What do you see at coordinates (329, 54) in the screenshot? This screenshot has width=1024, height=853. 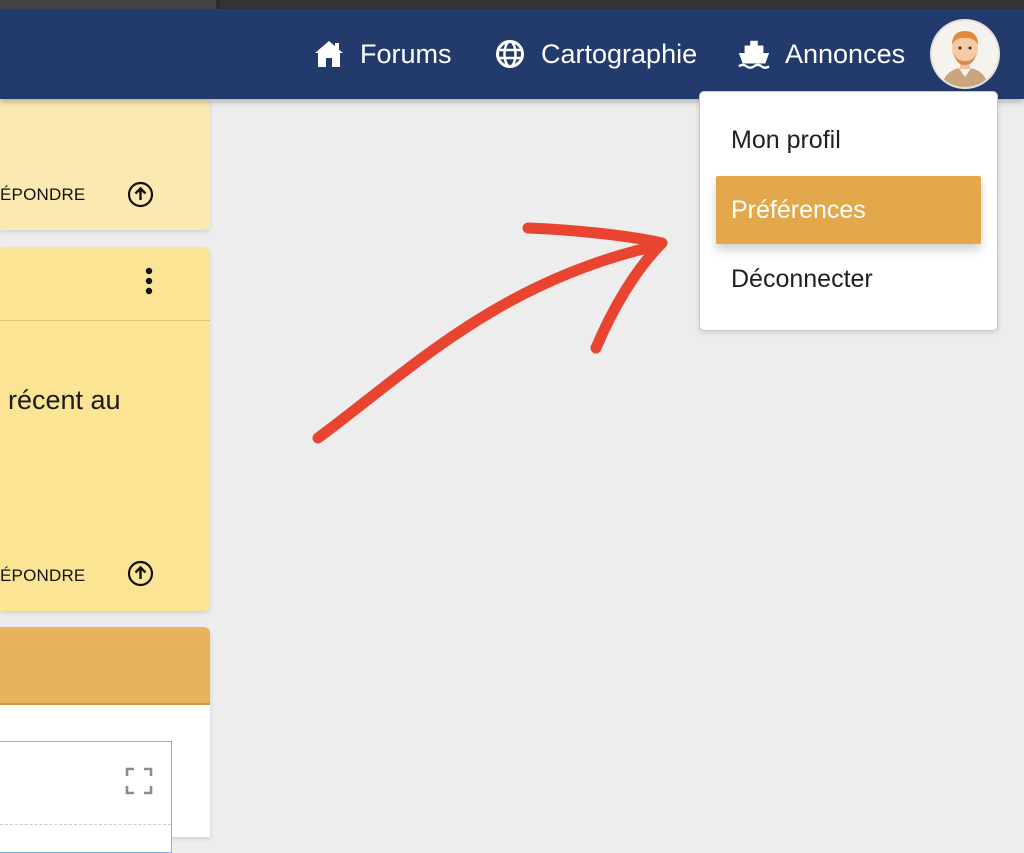 I see `home-icon` at bounding box center [329, 54].